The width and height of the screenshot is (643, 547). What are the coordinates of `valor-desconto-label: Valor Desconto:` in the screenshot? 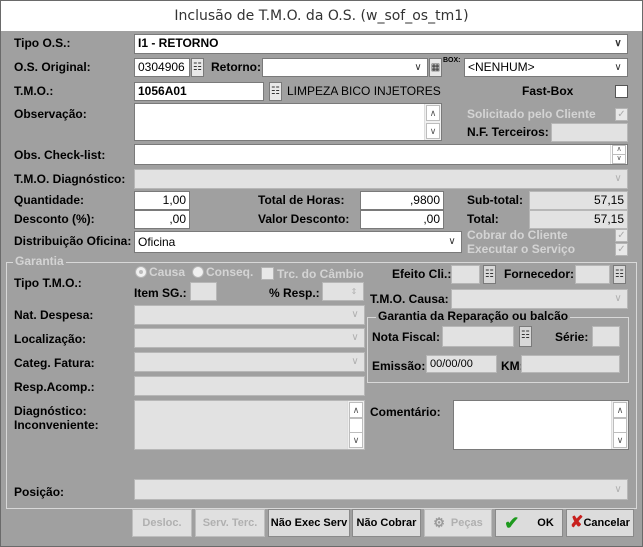 It's located at (304, 219).